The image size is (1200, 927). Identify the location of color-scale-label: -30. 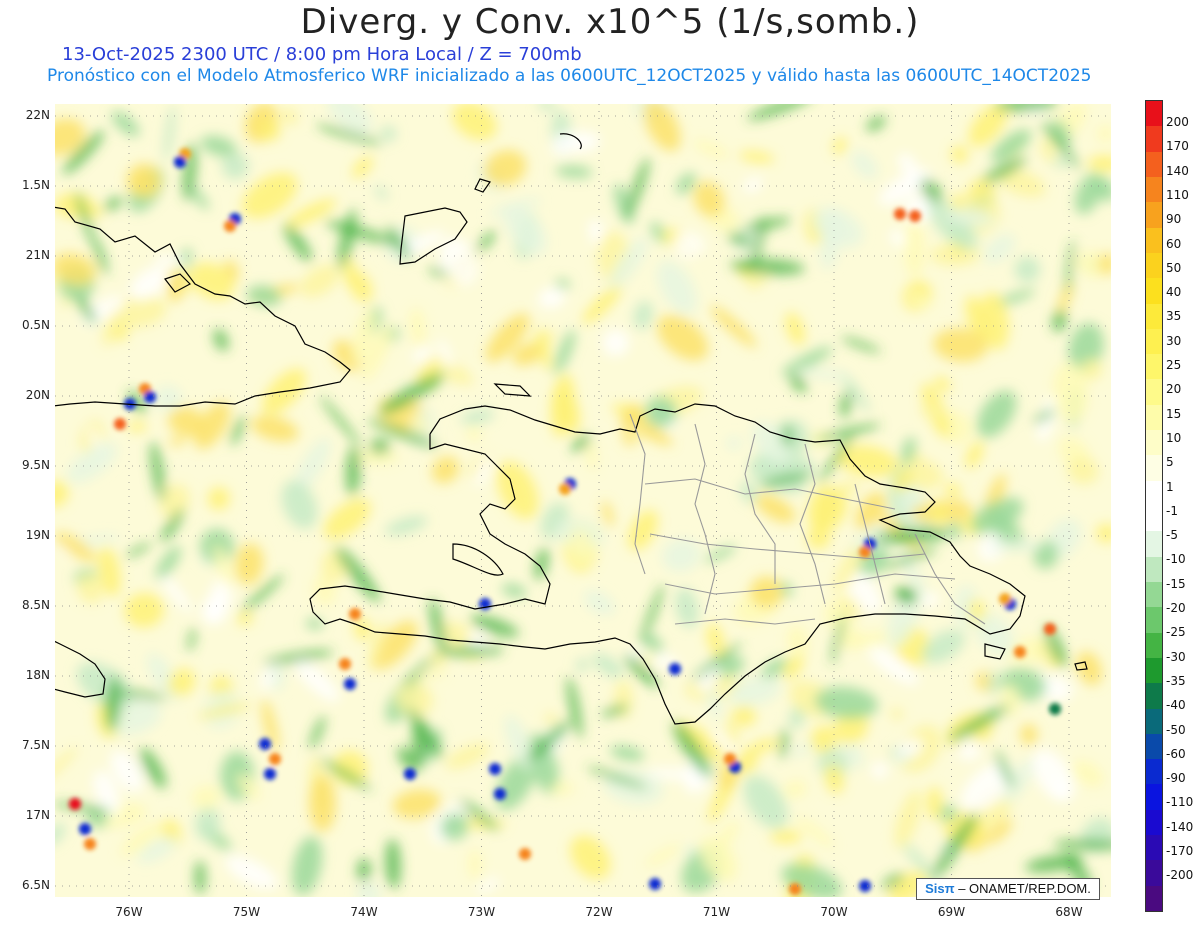
(1176, 656).